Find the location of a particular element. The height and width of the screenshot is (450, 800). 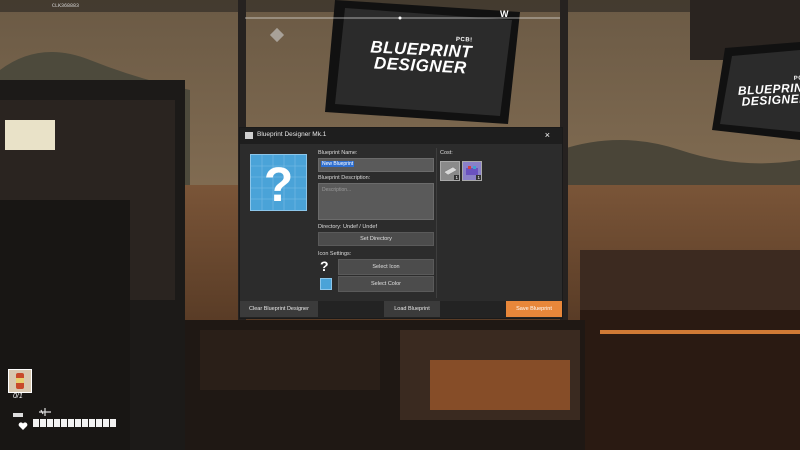

set-directory-button: Set Directory is located at coordinates (376, 239).